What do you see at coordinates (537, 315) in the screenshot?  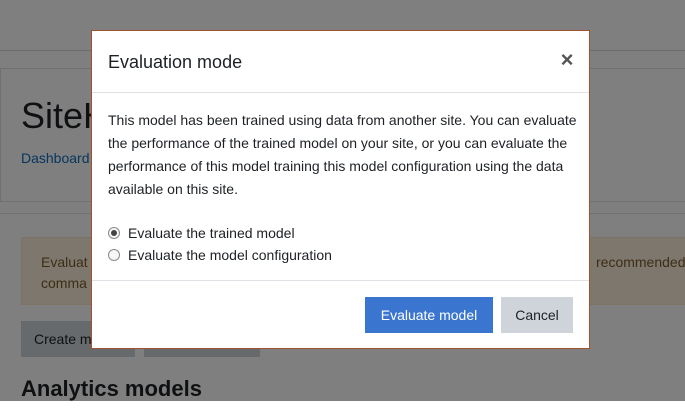 I see `cancel-button: Cancel` at bounding box center [537, 315].